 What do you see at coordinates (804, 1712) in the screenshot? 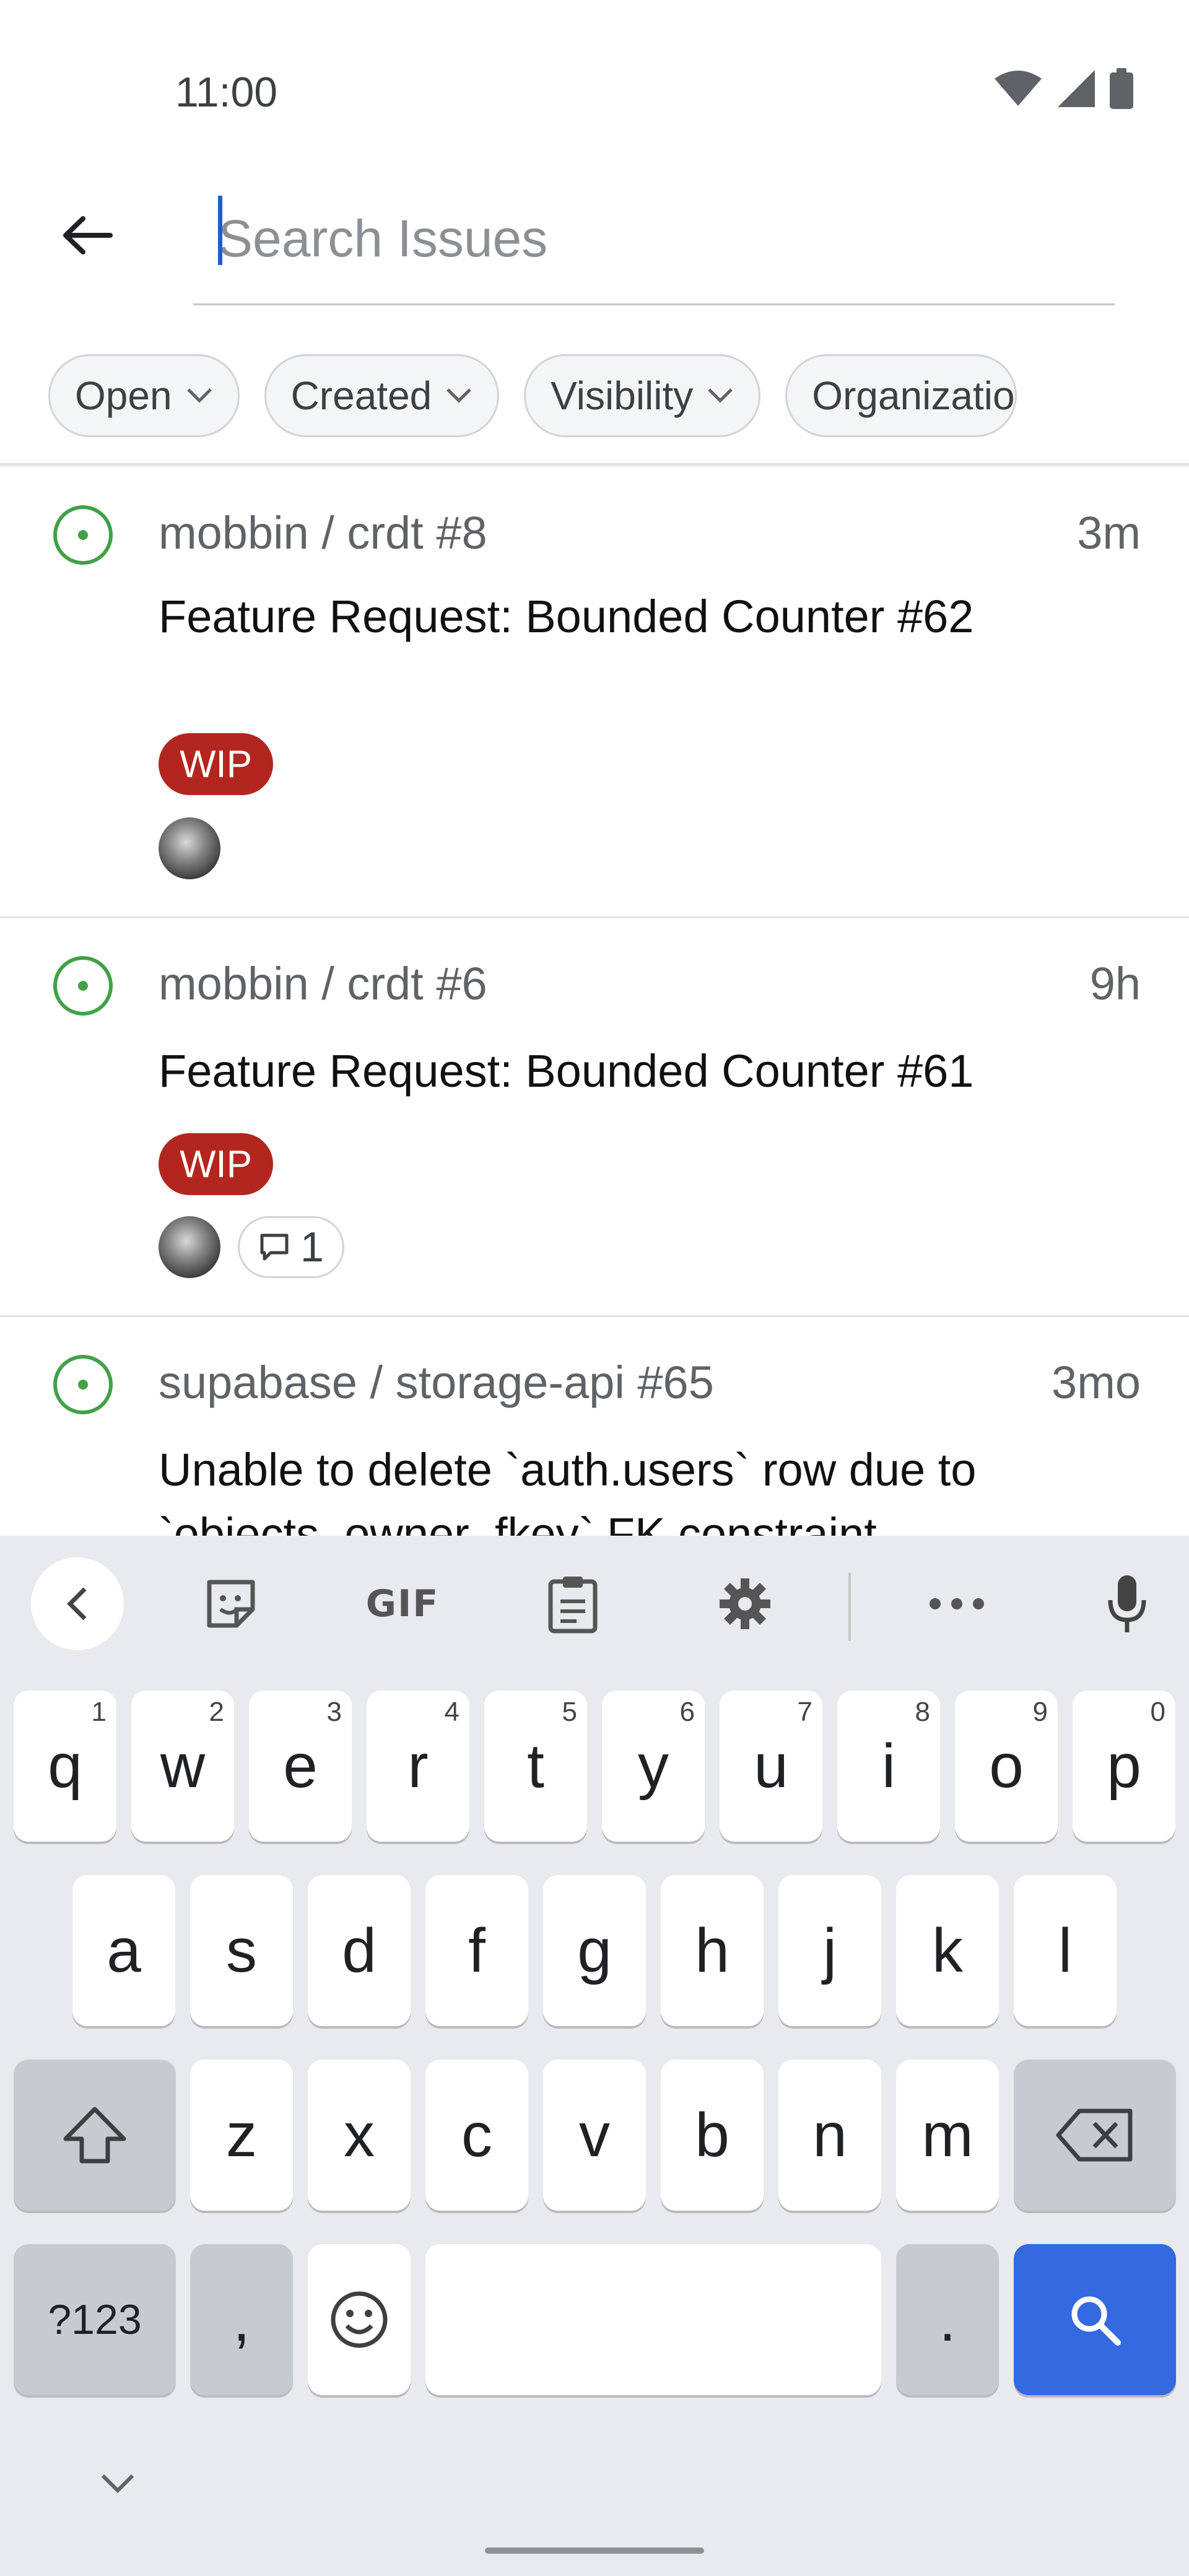
I see `key-hint: 7` at bounding box center [804, 1712].